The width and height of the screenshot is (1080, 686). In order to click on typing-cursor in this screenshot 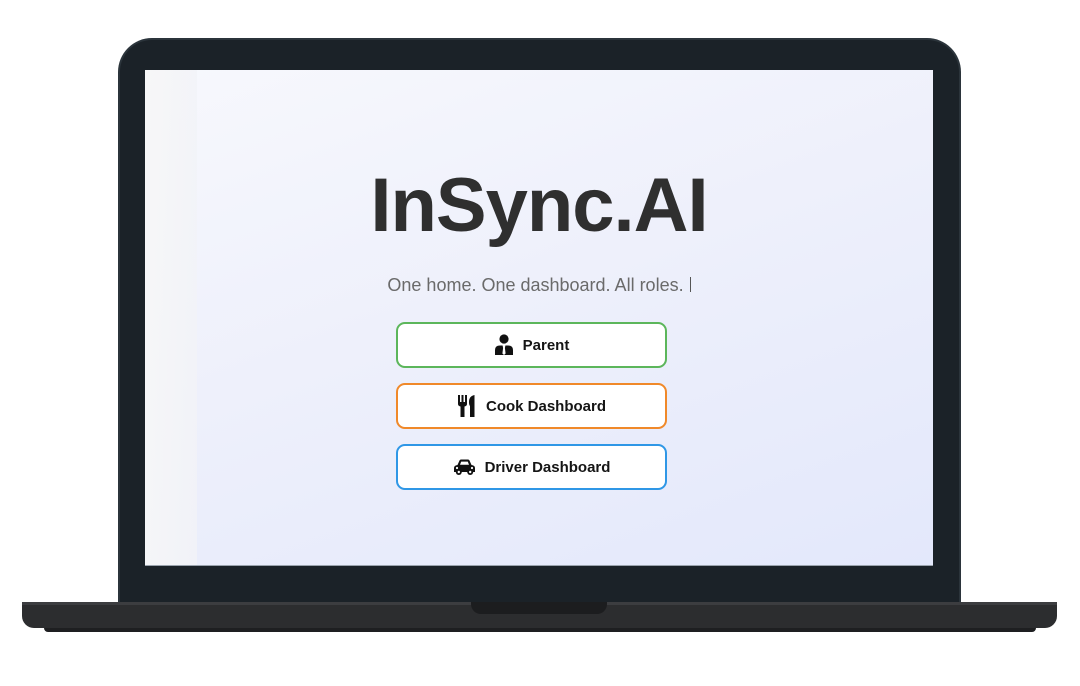, I will do `click(690, 284)`.